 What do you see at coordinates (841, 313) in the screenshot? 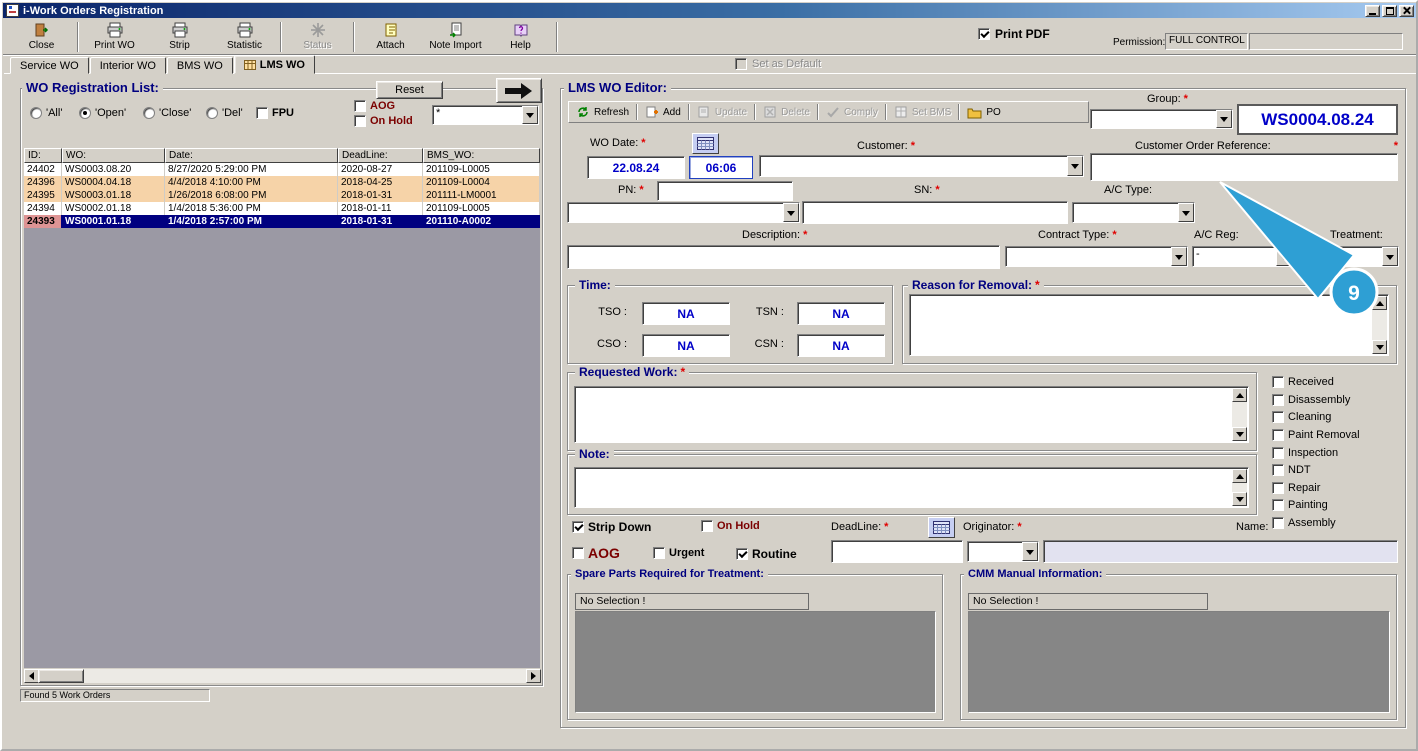
I see `tsn-field: NA` at bounding box center [841, 313].